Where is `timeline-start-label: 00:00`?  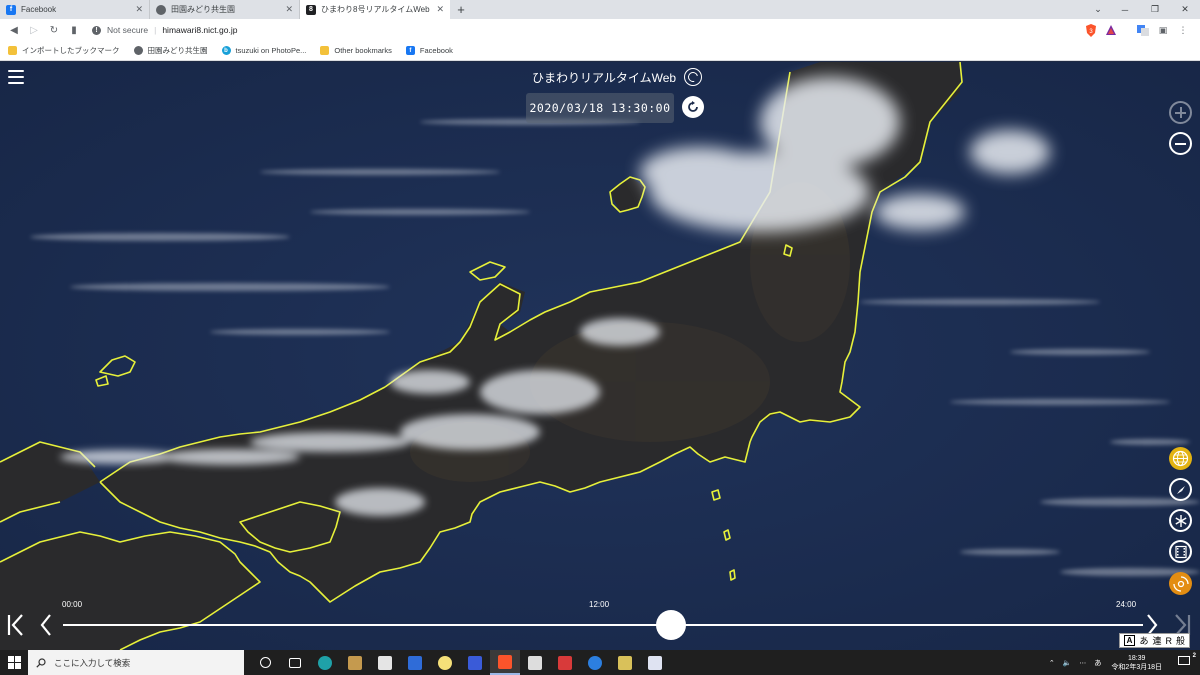 timeline-start-label: 00:00 is located at coordinates (72, 604).